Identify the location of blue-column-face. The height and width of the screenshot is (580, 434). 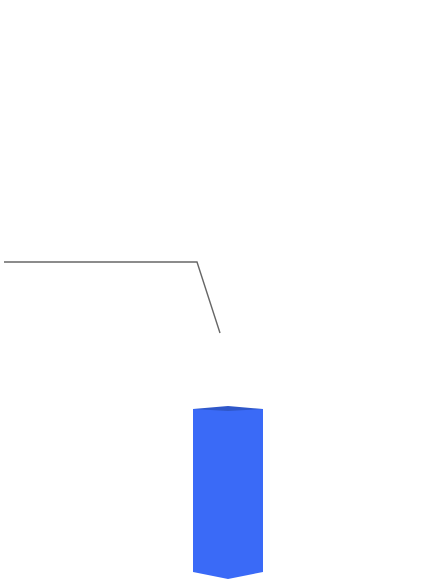
(228, 494).